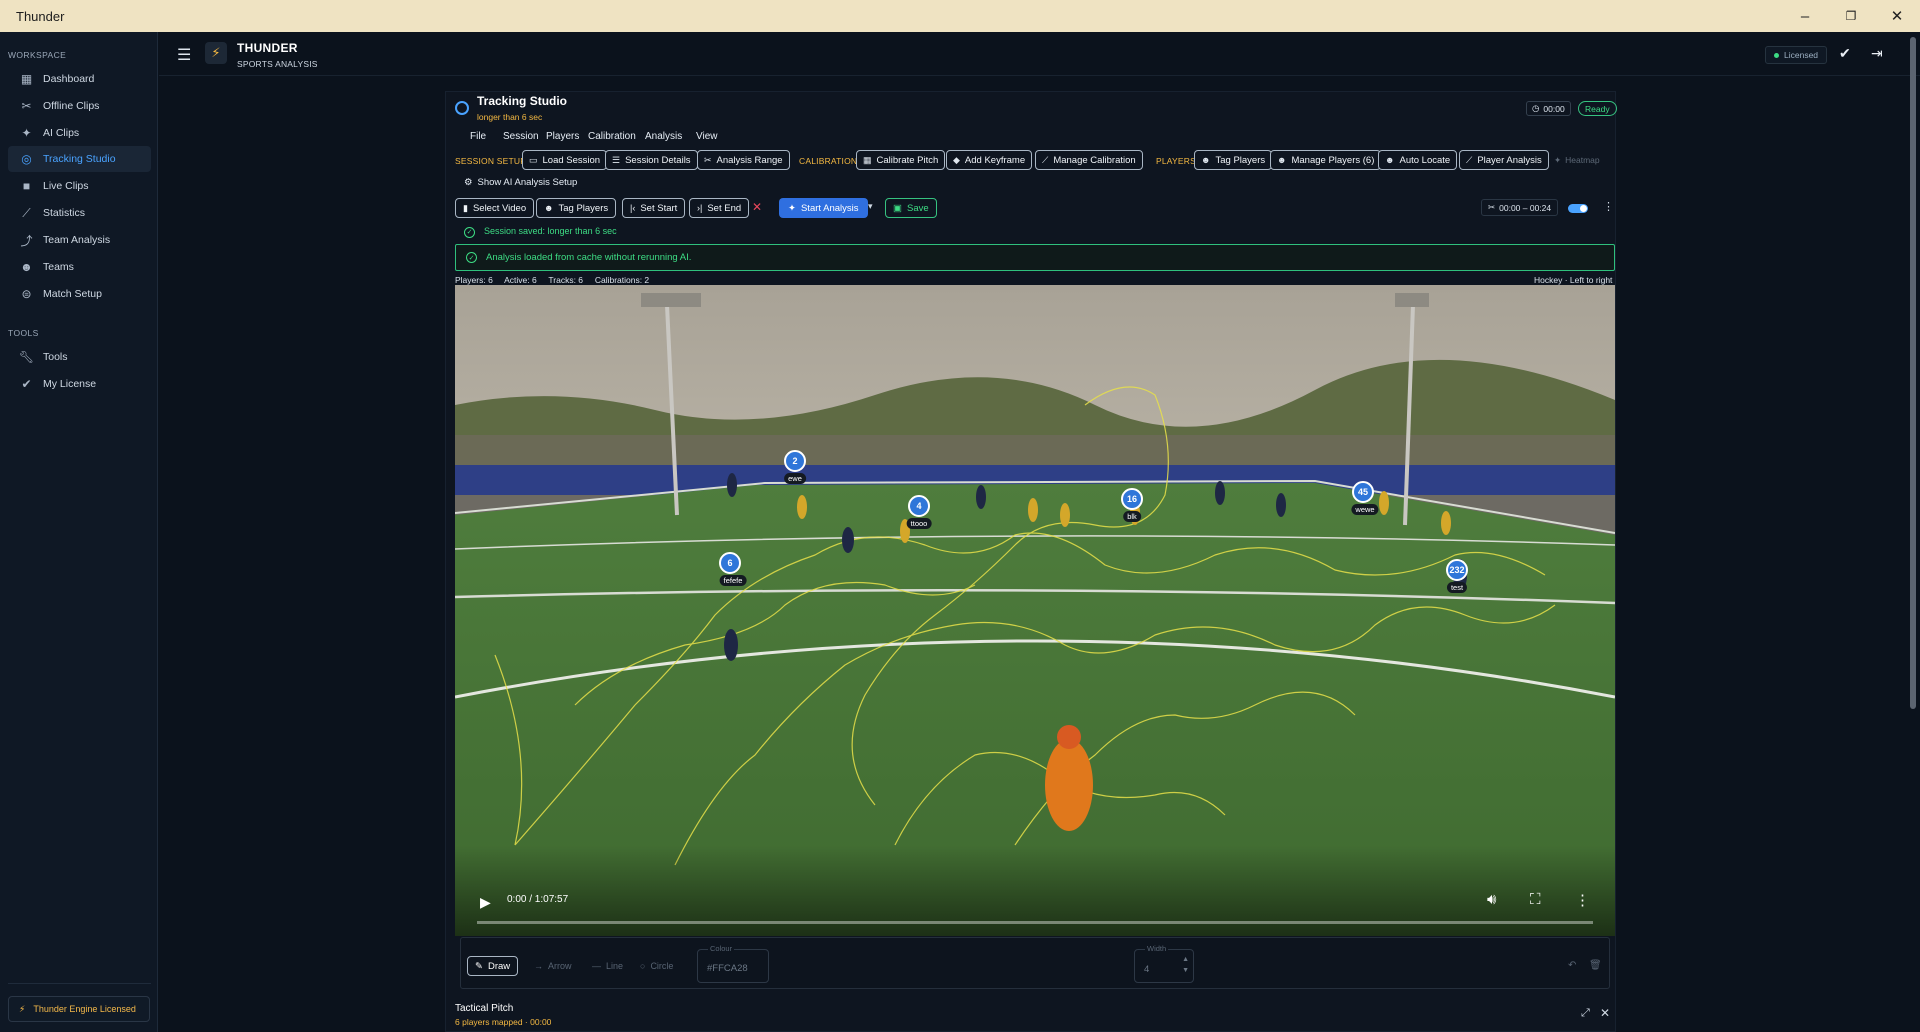 The width and height of the screenshot is (1920, 1032). What do you see at coordinates (1365, 509) in the screenshot?
I see `player-name-label: wewe` at bounding box center [1365, 509].